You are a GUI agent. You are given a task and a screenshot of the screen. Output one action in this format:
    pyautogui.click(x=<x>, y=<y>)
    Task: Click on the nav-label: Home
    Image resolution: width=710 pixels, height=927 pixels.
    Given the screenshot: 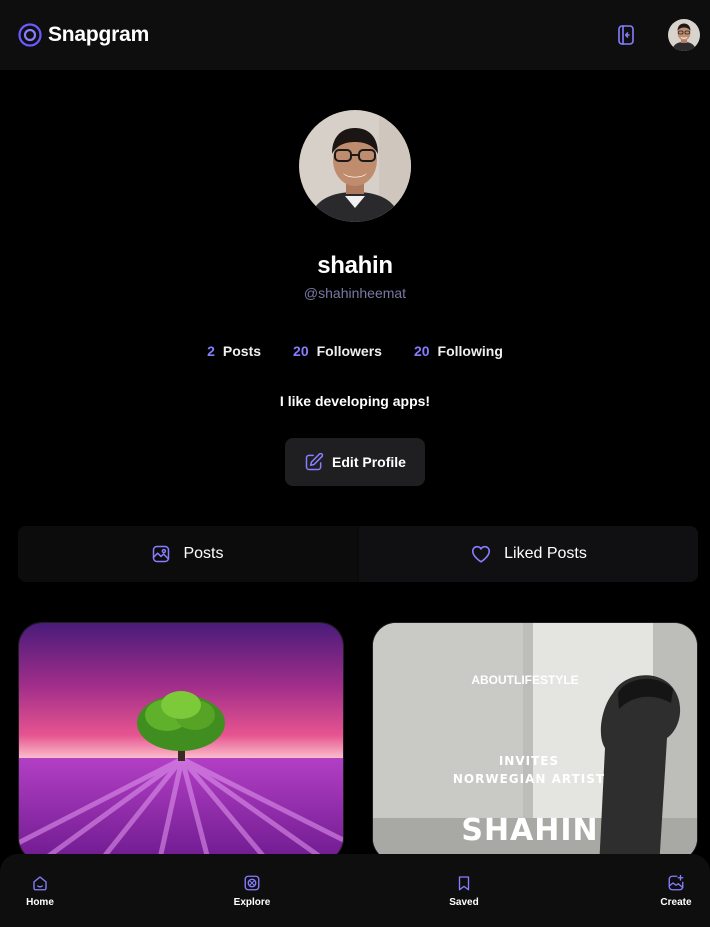 What is the action you would take?
    pyautogui.click(x=40, y=902)
    